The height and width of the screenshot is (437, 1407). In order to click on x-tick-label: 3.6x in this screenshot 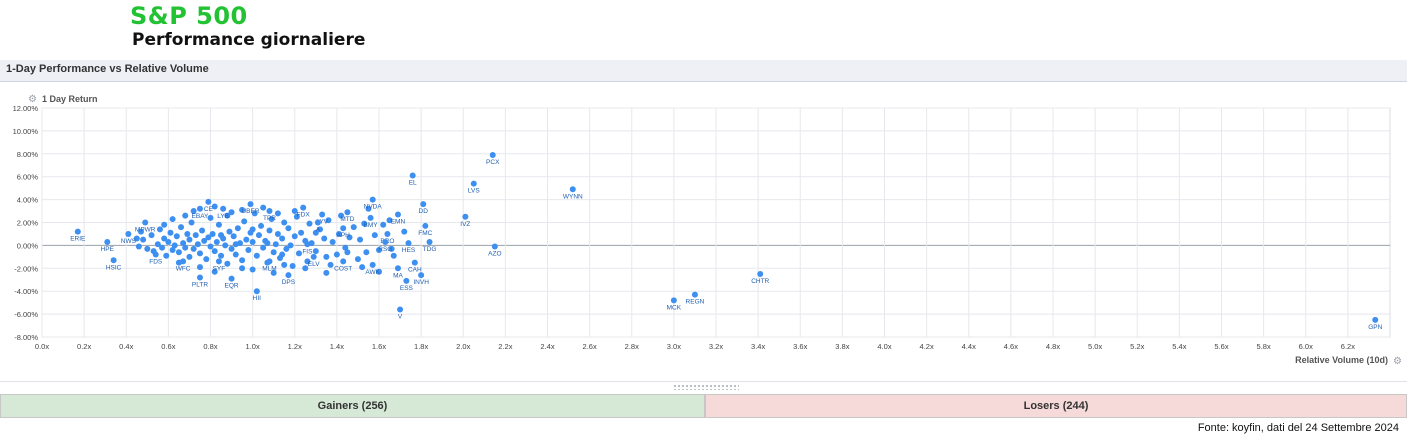, I will do `click(800, 346)`.